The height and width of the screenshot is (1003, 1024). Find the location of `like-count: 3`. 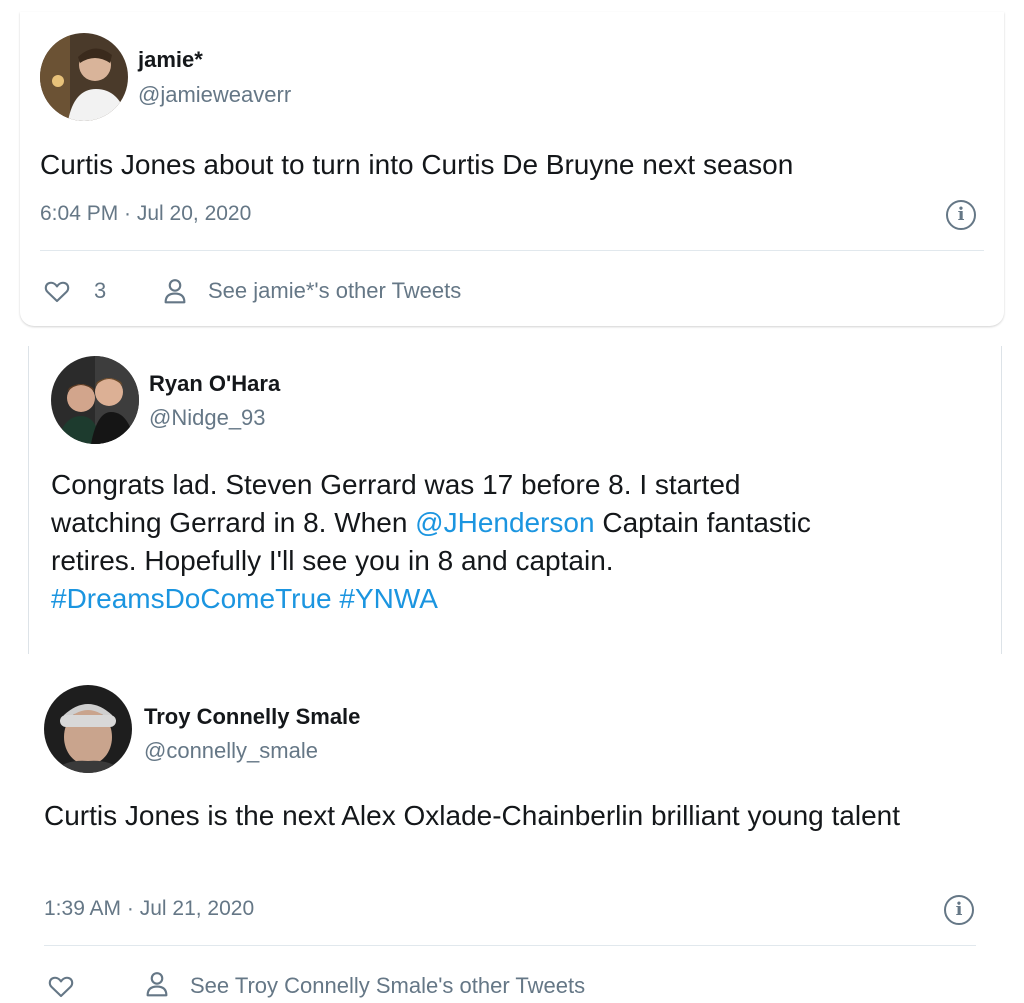

like-count: 3 is located at coordinates (100, 291).